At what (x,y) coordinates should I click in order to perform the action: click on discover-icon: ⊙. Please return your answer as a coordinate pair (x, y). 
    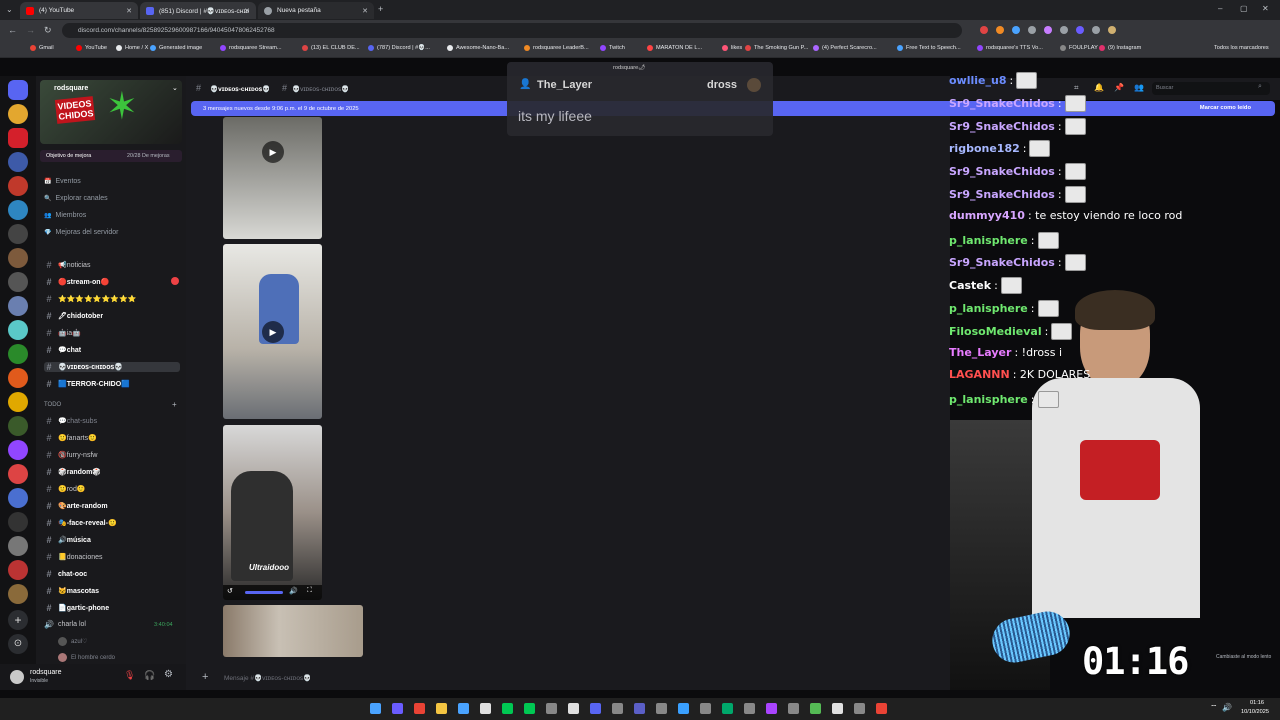
    Looking at the image, I should click on (18, 644).